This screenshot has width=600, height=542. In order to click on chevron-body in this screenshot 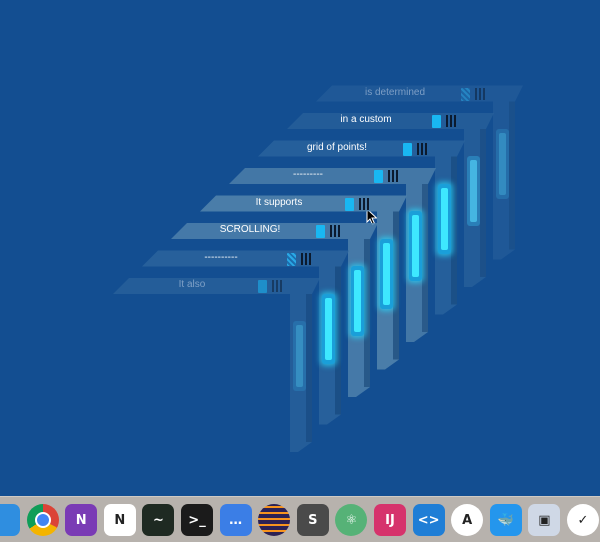, I will do `click(216, 365)`.